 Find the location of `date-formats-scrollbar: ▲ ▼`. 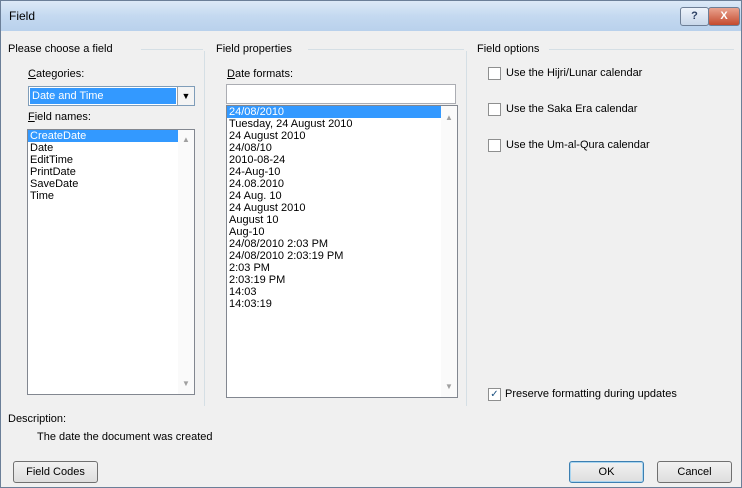

date-formats-scrollbar: ▲ ▼ is located at coordinates (449, 251).